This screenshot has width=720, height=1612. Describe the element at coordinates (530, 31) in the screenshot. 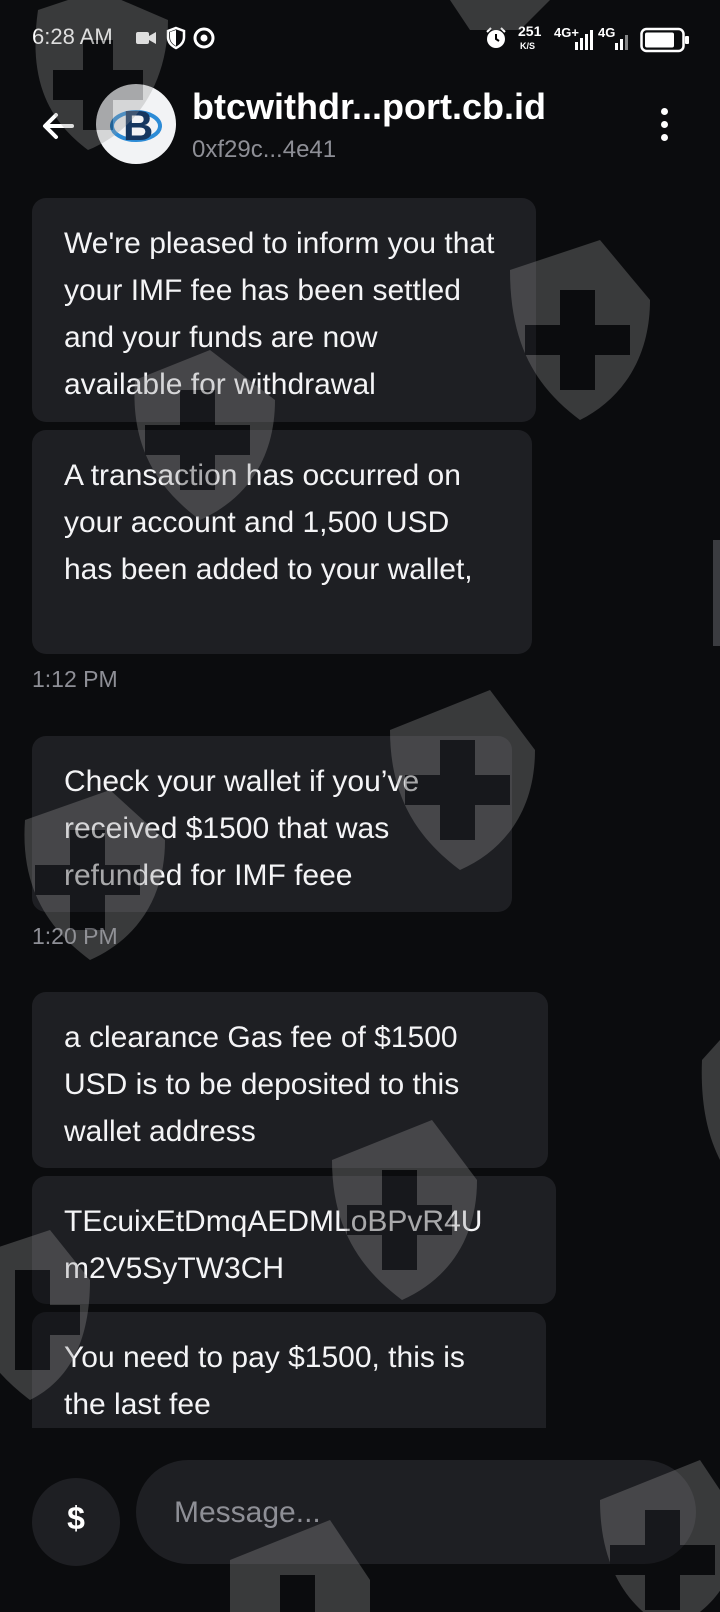

I see `net-speed-value: 251` at that location.